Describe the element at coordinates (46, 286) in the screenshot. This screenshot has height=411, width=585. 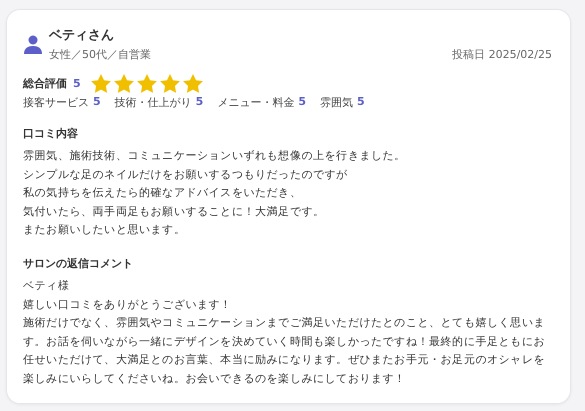
I see `reply-text: ベティ様` at that location.